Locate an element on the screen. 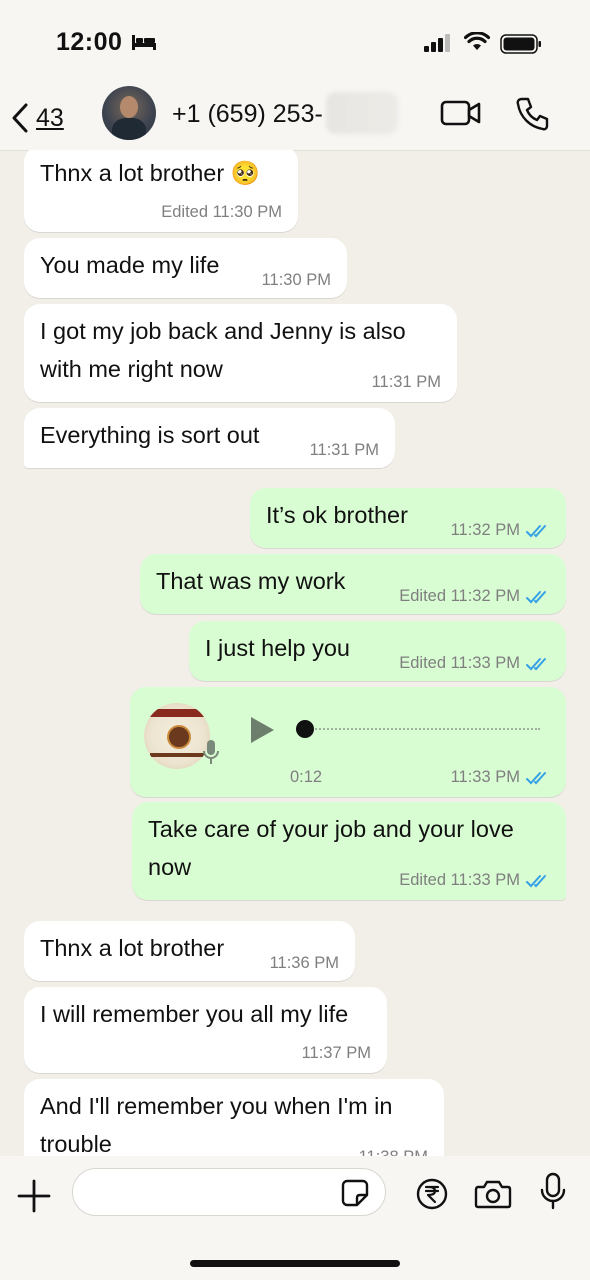 Image resolution: width=590 pixels, height=1280 pixels. sticker-icon is located at coordinates (355, 1193).